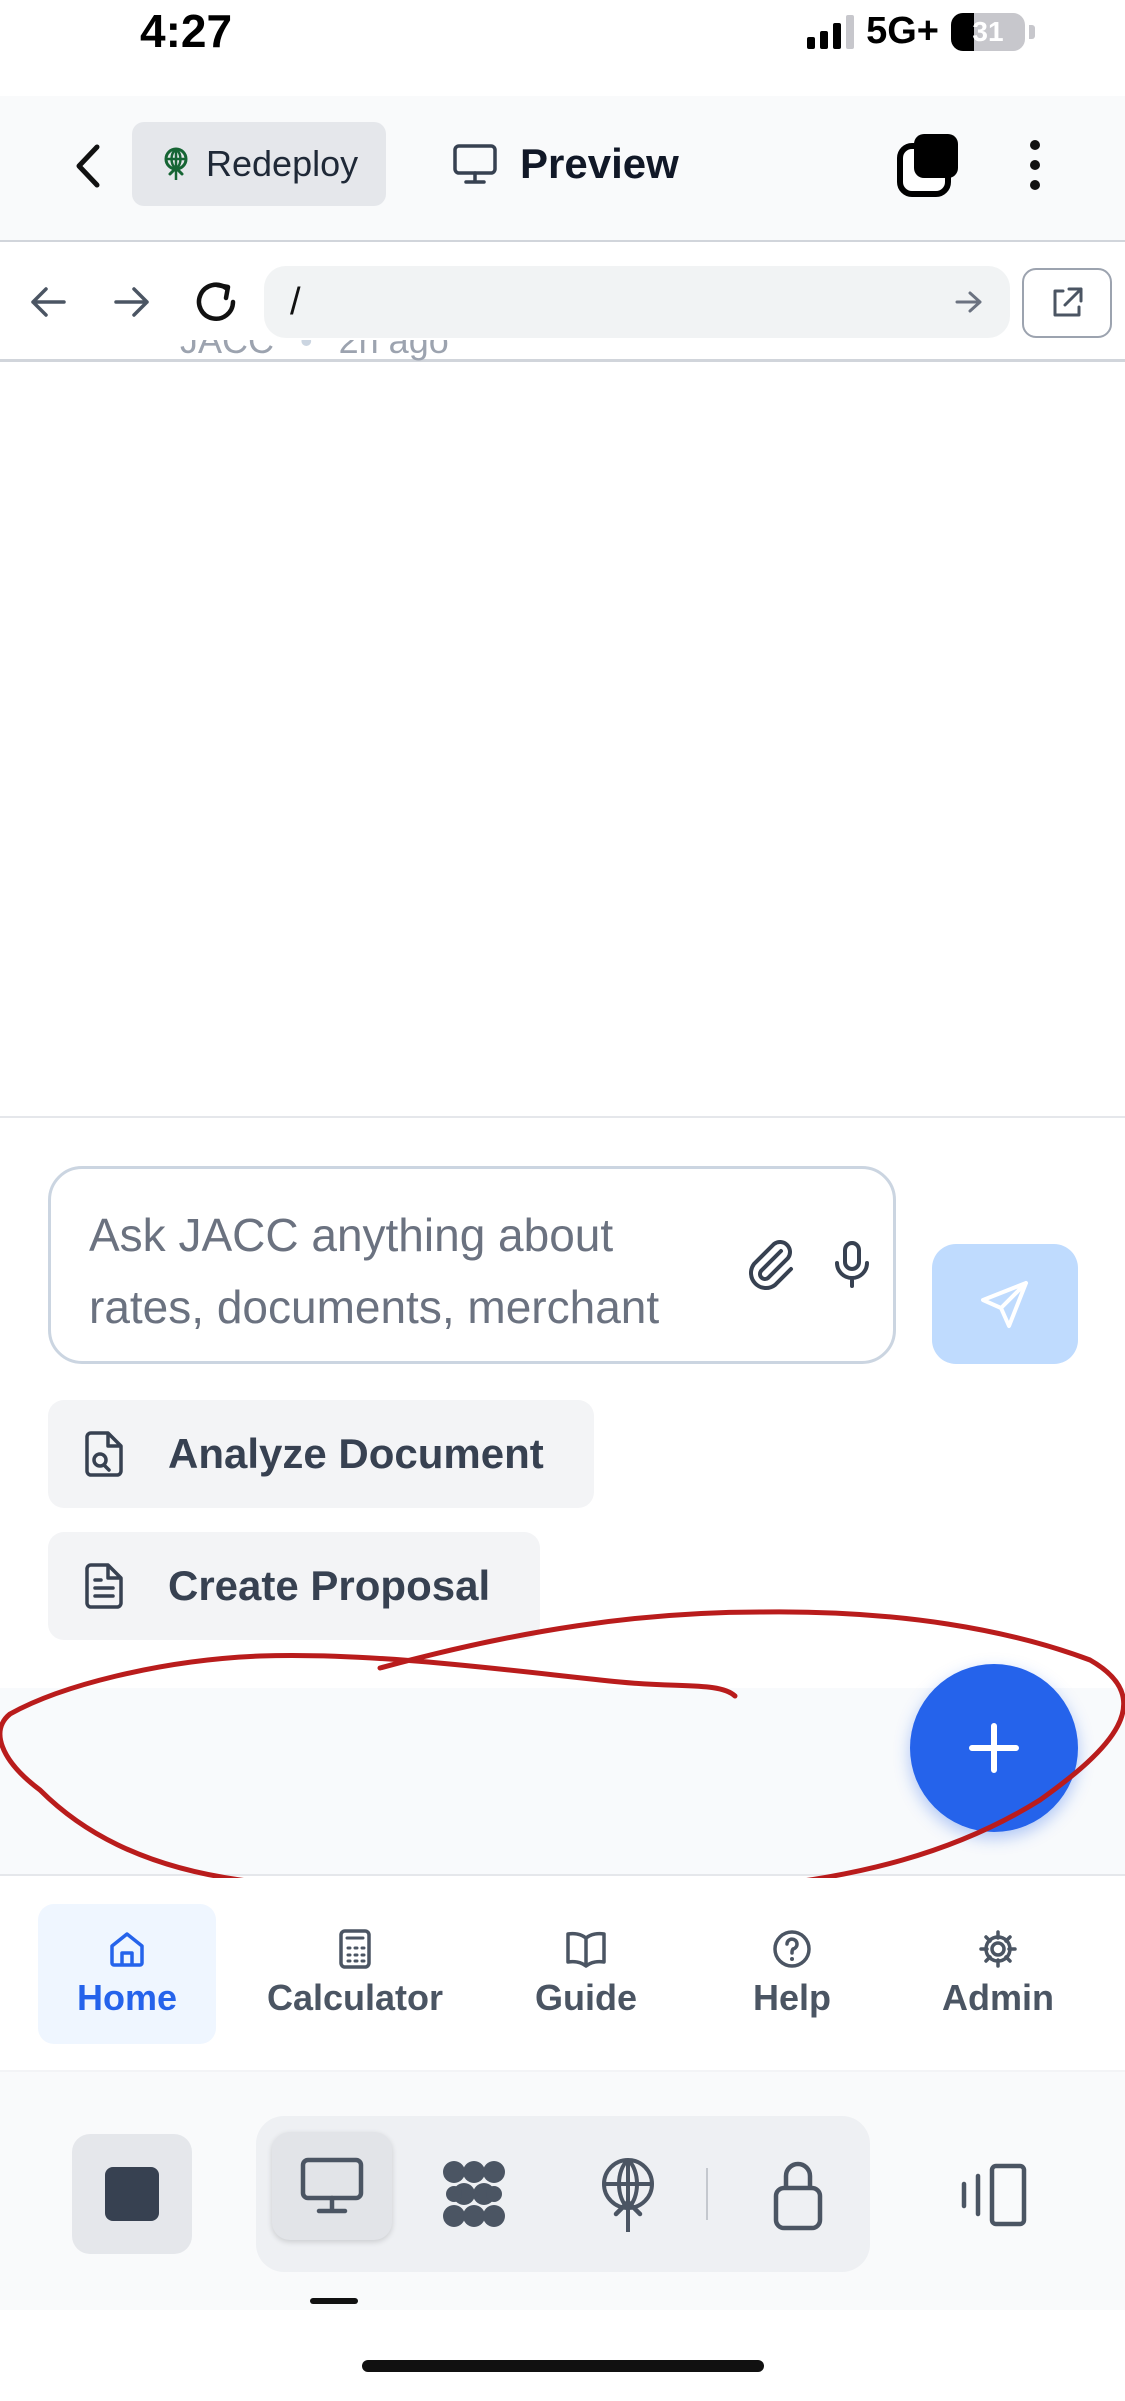 This screenshot has width=1125, height=2401. Describe the element at coordinates (393, 350) in the screenshot. I see `message-time: 2h ago` at that location.